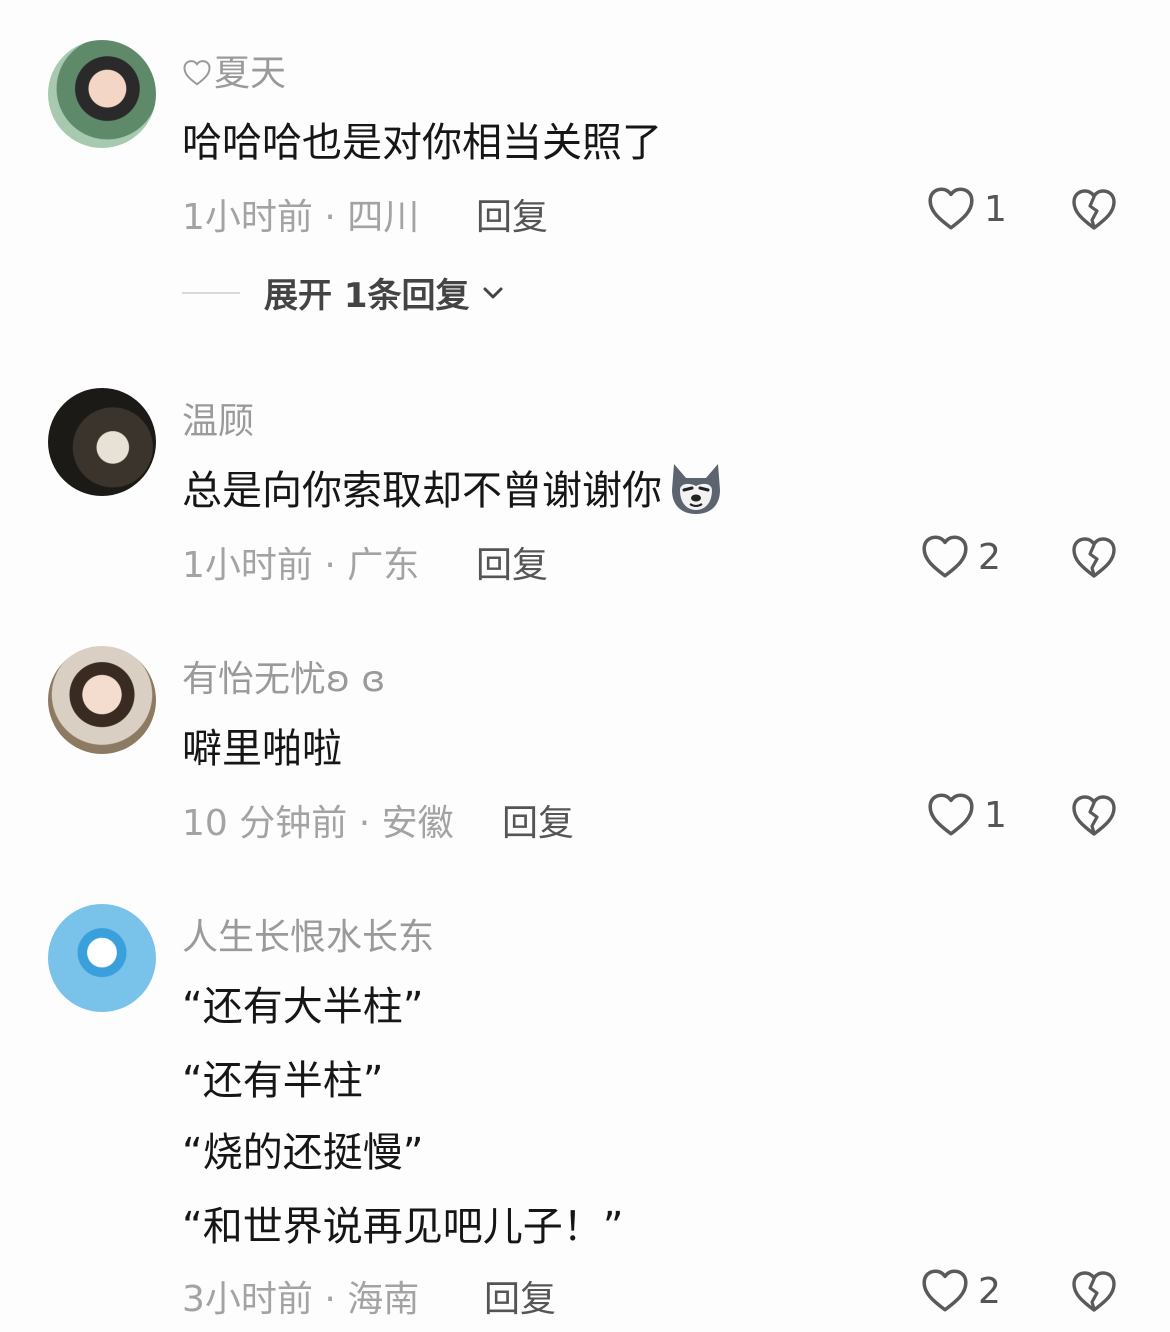 The width and height of the screenshot is (1170, 1332). Describe the element at coordinates (403, 1227) in the screenshot. I see `comment-text-line: “和世界说再见吧儿子！”` at that location.